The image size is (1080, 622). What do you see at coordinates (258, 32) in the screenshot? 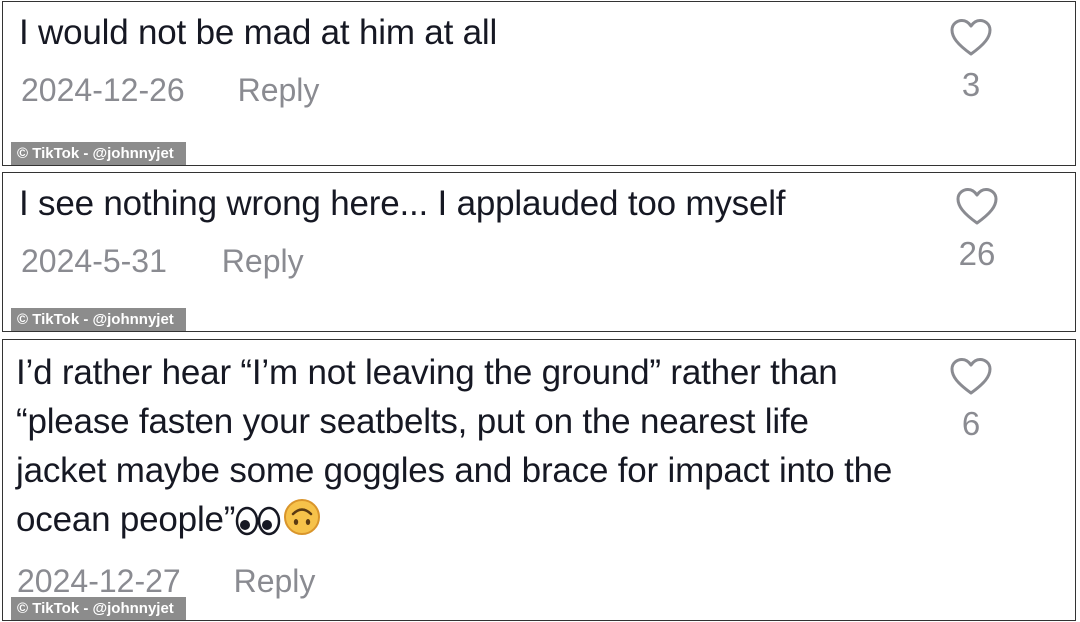
I see `comment-text: I would not be mad at him at all` at bounding box center [258, 32].